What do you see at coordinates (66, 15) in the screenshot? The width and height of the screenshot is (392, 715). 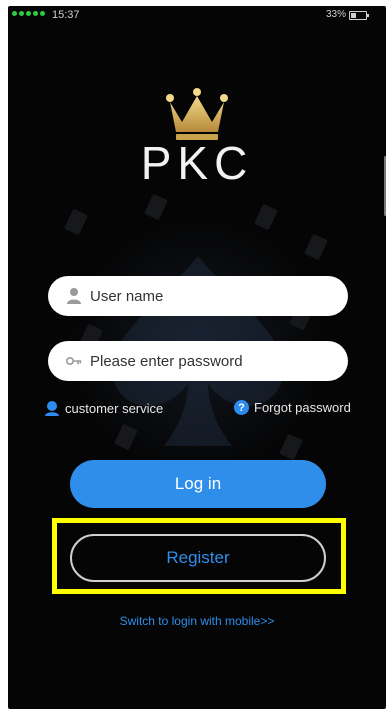 I see `status-time: 15:37` at bounding box center [66, 15].